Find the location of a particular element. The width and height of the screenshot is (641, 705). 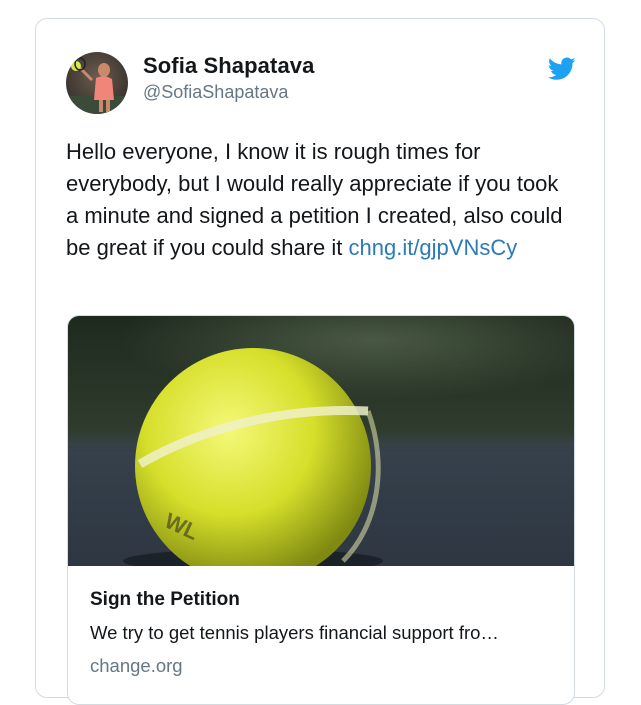

author-avatar is located at coordinates (97, 83).